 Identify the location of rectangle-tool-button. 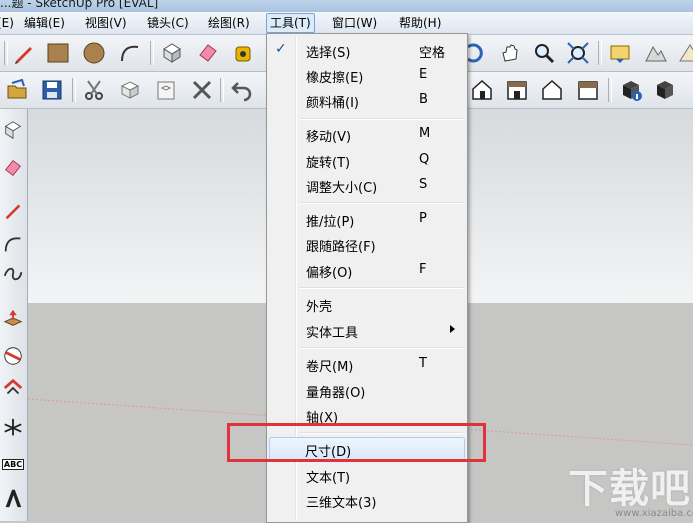
(58, 53).